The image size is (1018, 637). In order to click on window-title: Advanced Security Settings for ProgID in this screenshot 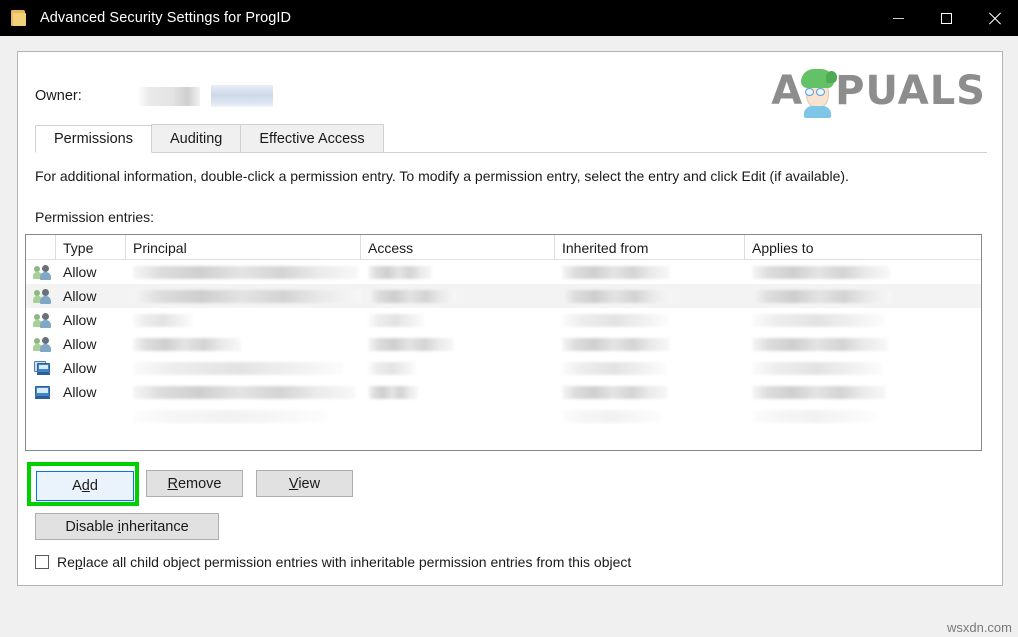, I will do `click(166, 18)`.